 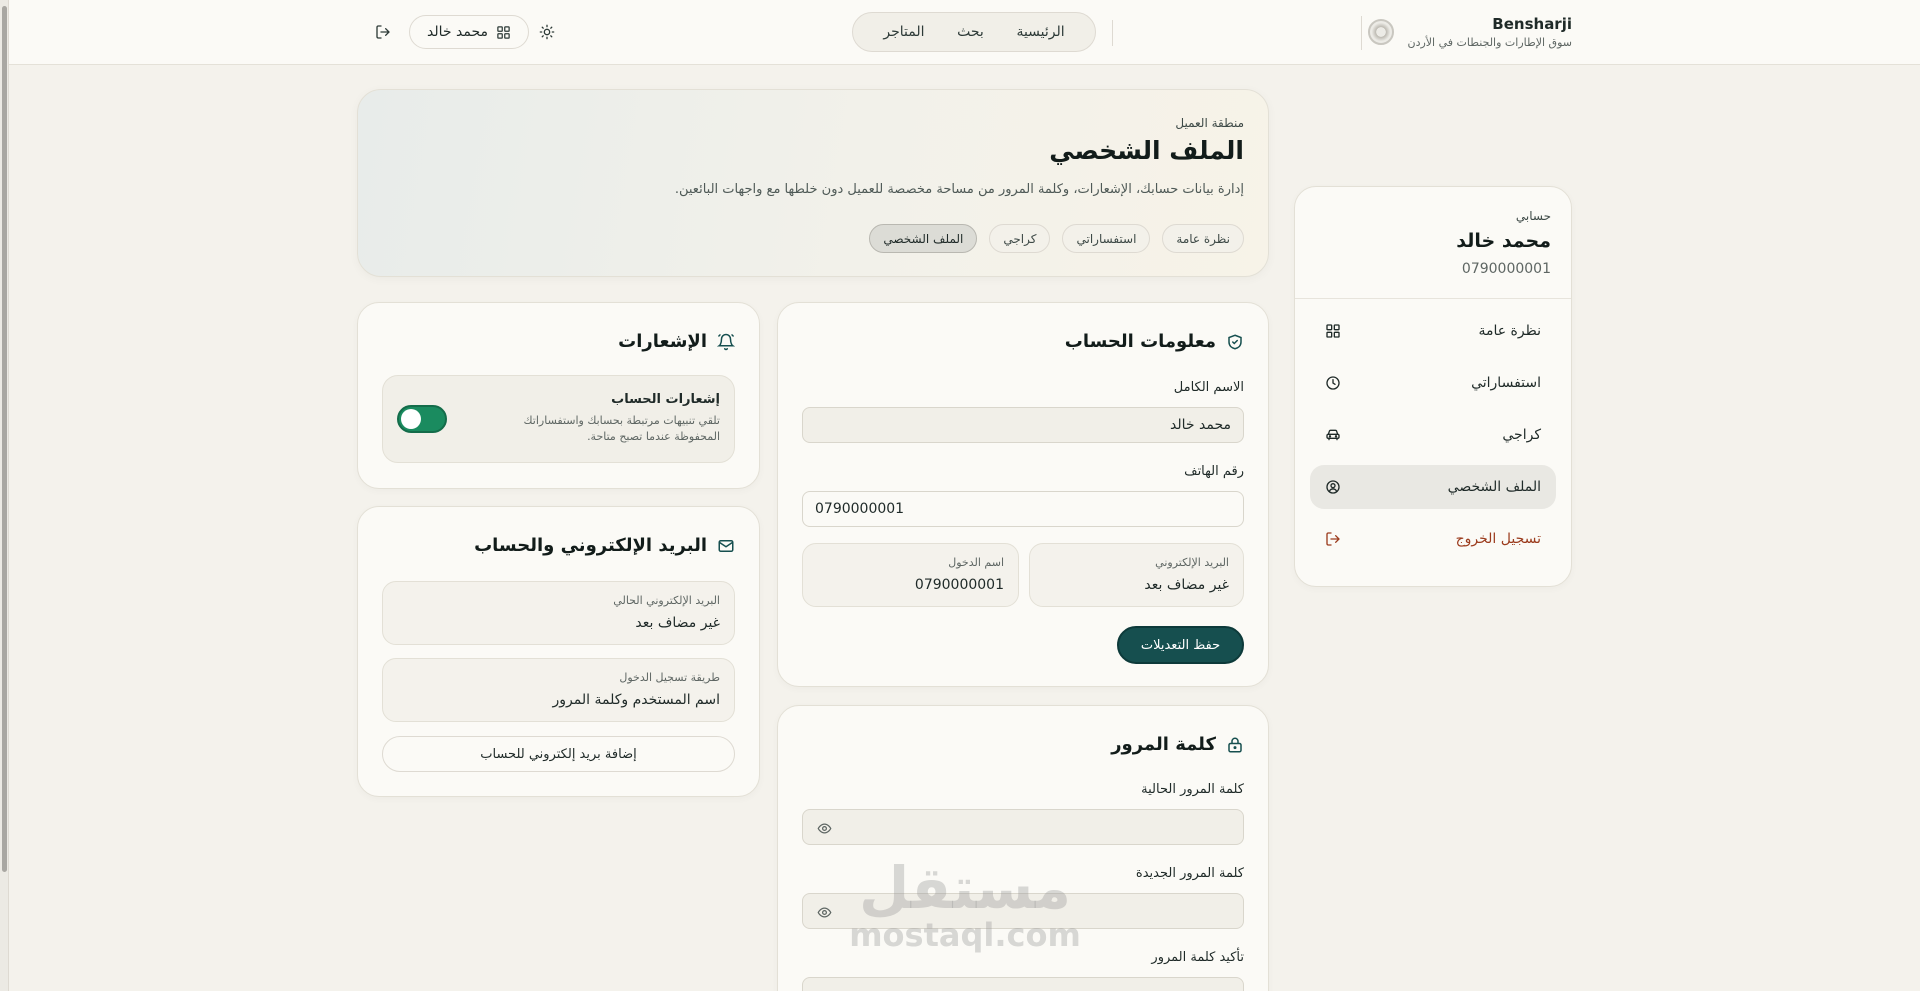 What do you see at coordinates (923, 238) in the screenshot?
I see `tab-profile: الملف الشخصي` at bounding box center [923, 238].